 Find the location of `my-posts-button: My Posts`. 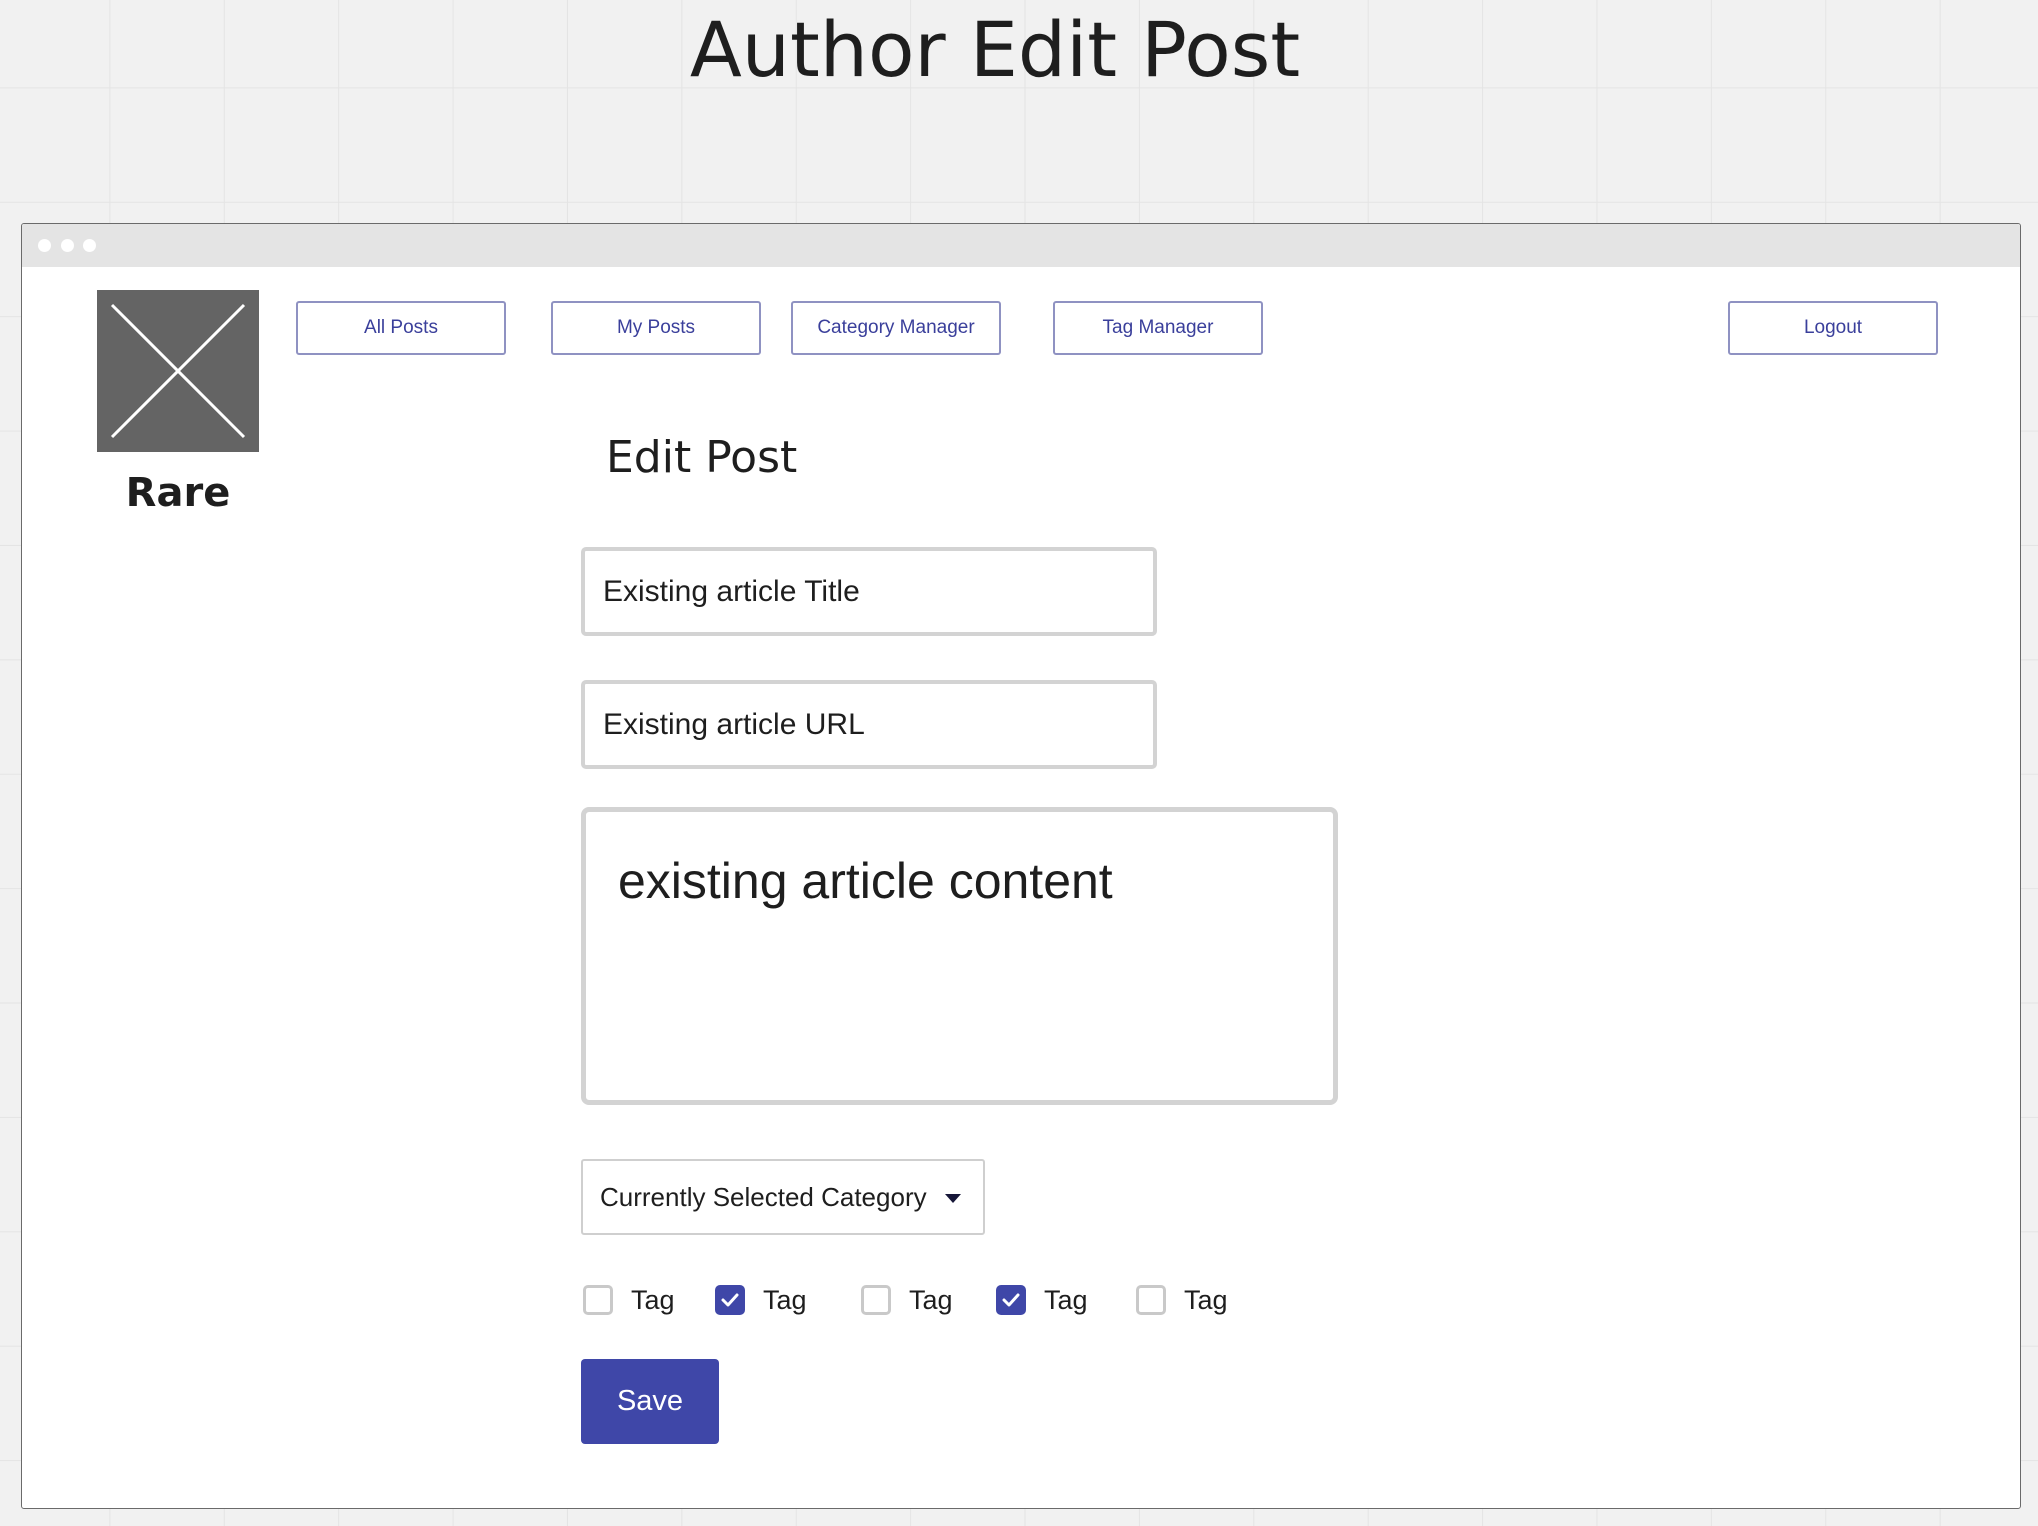

my-posts-button: My Posts is located at coordinates (656, 328).